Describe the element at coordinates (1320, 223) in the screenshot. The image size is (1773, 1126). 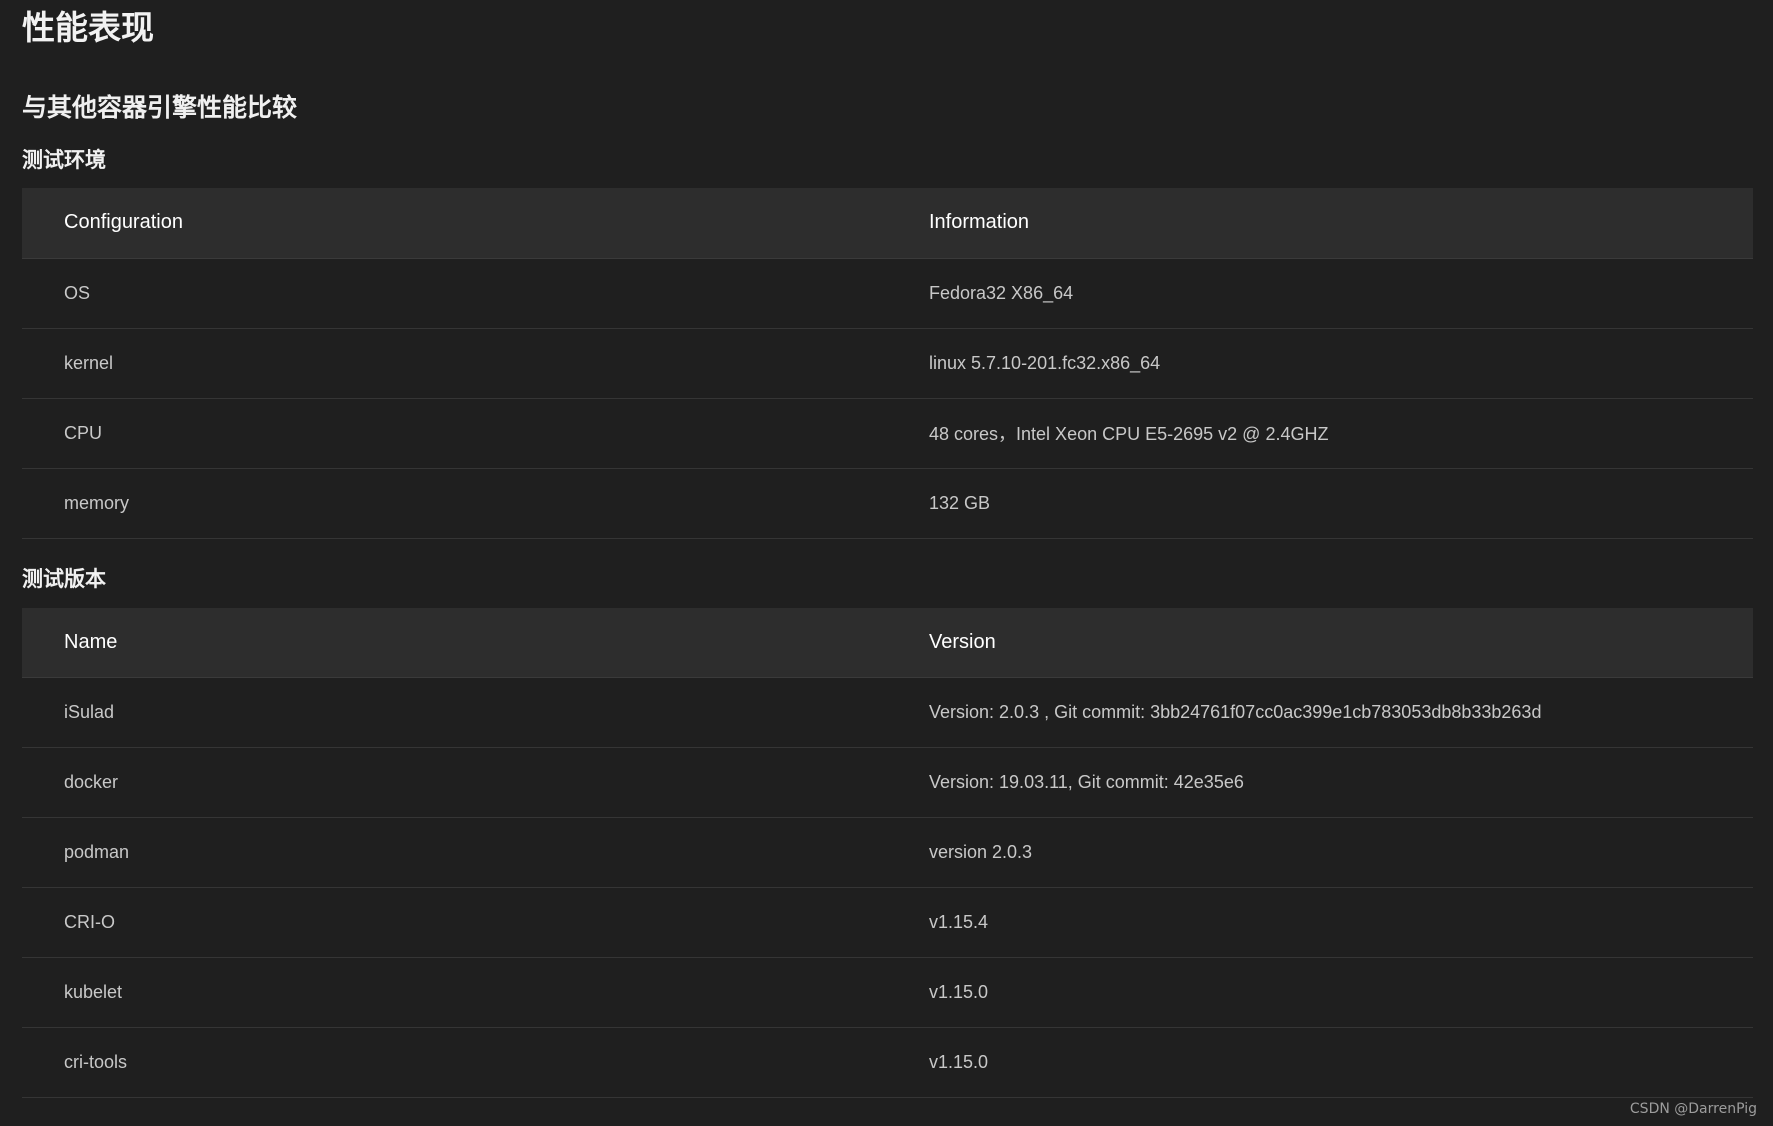
I see `column-header: Information` at that location.